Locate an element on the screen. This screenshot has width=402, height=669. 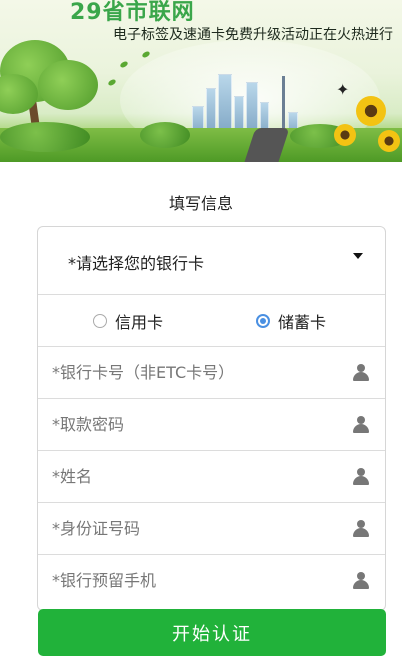
card-number-row is located at coordinates (211, 373).